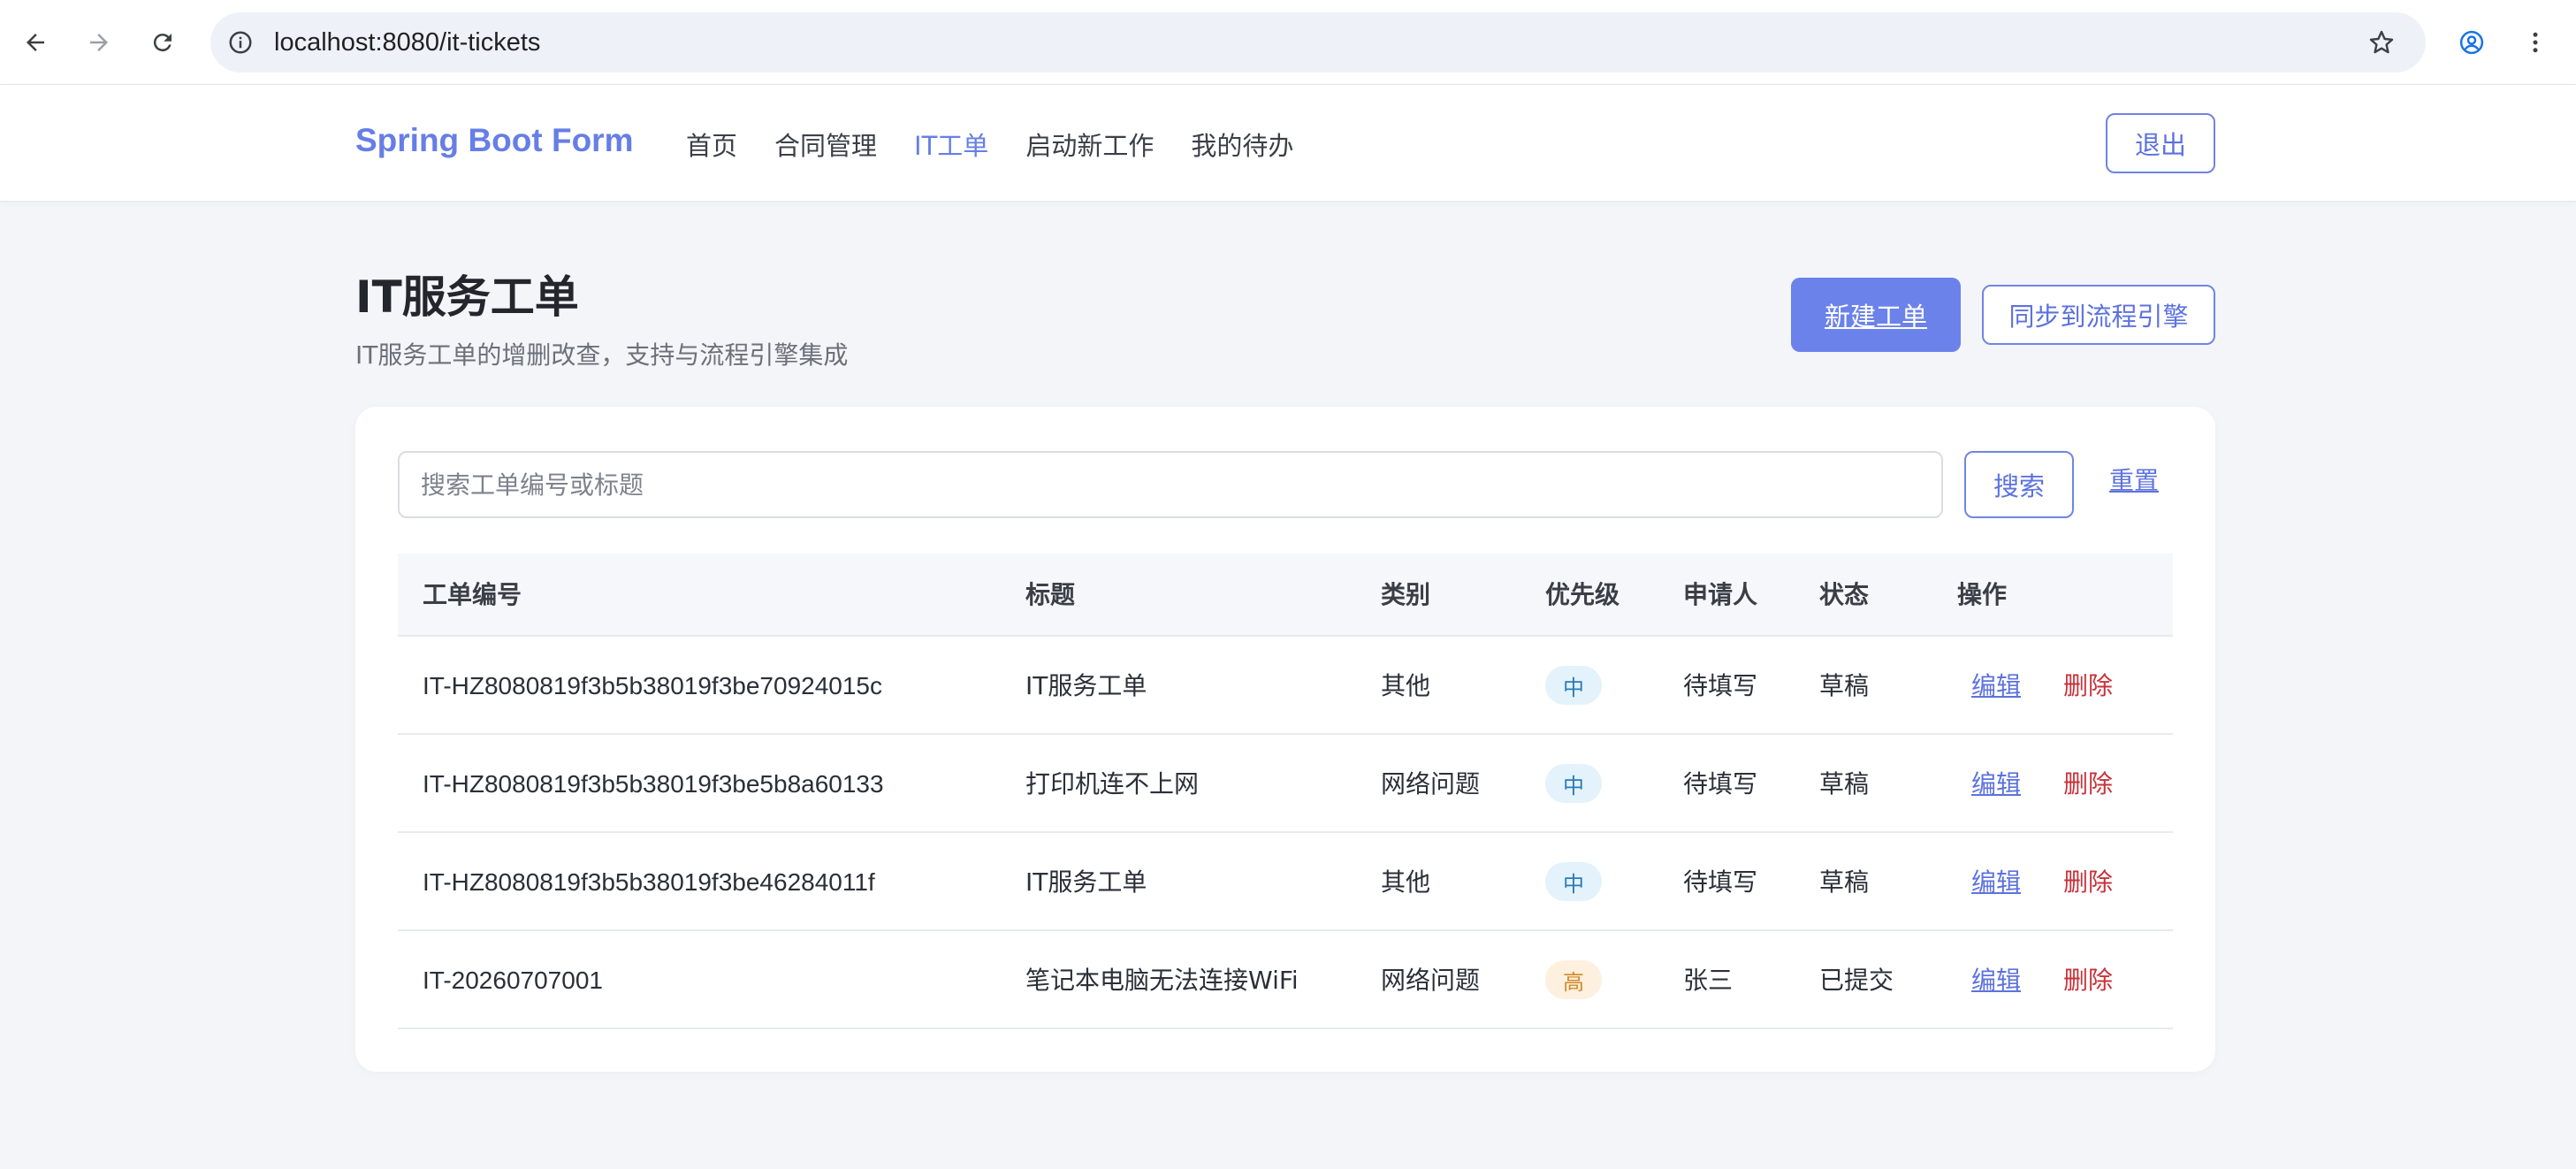 The width and height of the screenshot is (2576, 1169). I want to click on priority-badge: 高, so click(1573, 979).